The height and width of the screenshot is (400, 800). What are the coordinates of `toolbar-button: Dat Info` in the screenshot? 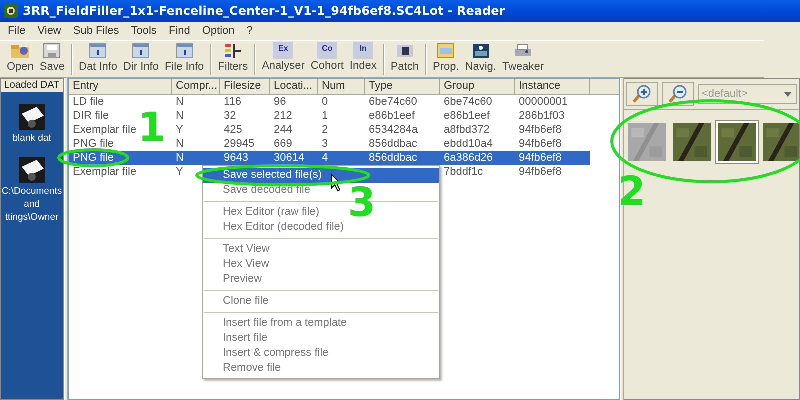 It's located at (98, 59).